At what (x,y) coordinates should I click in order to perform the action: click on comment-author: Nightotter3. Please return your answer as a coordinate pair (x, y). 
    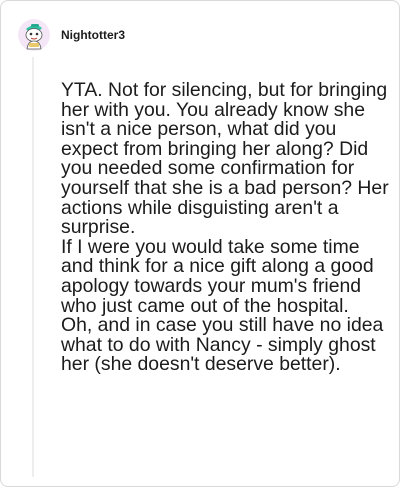
    Looking at the image, I should click on (93, 35).